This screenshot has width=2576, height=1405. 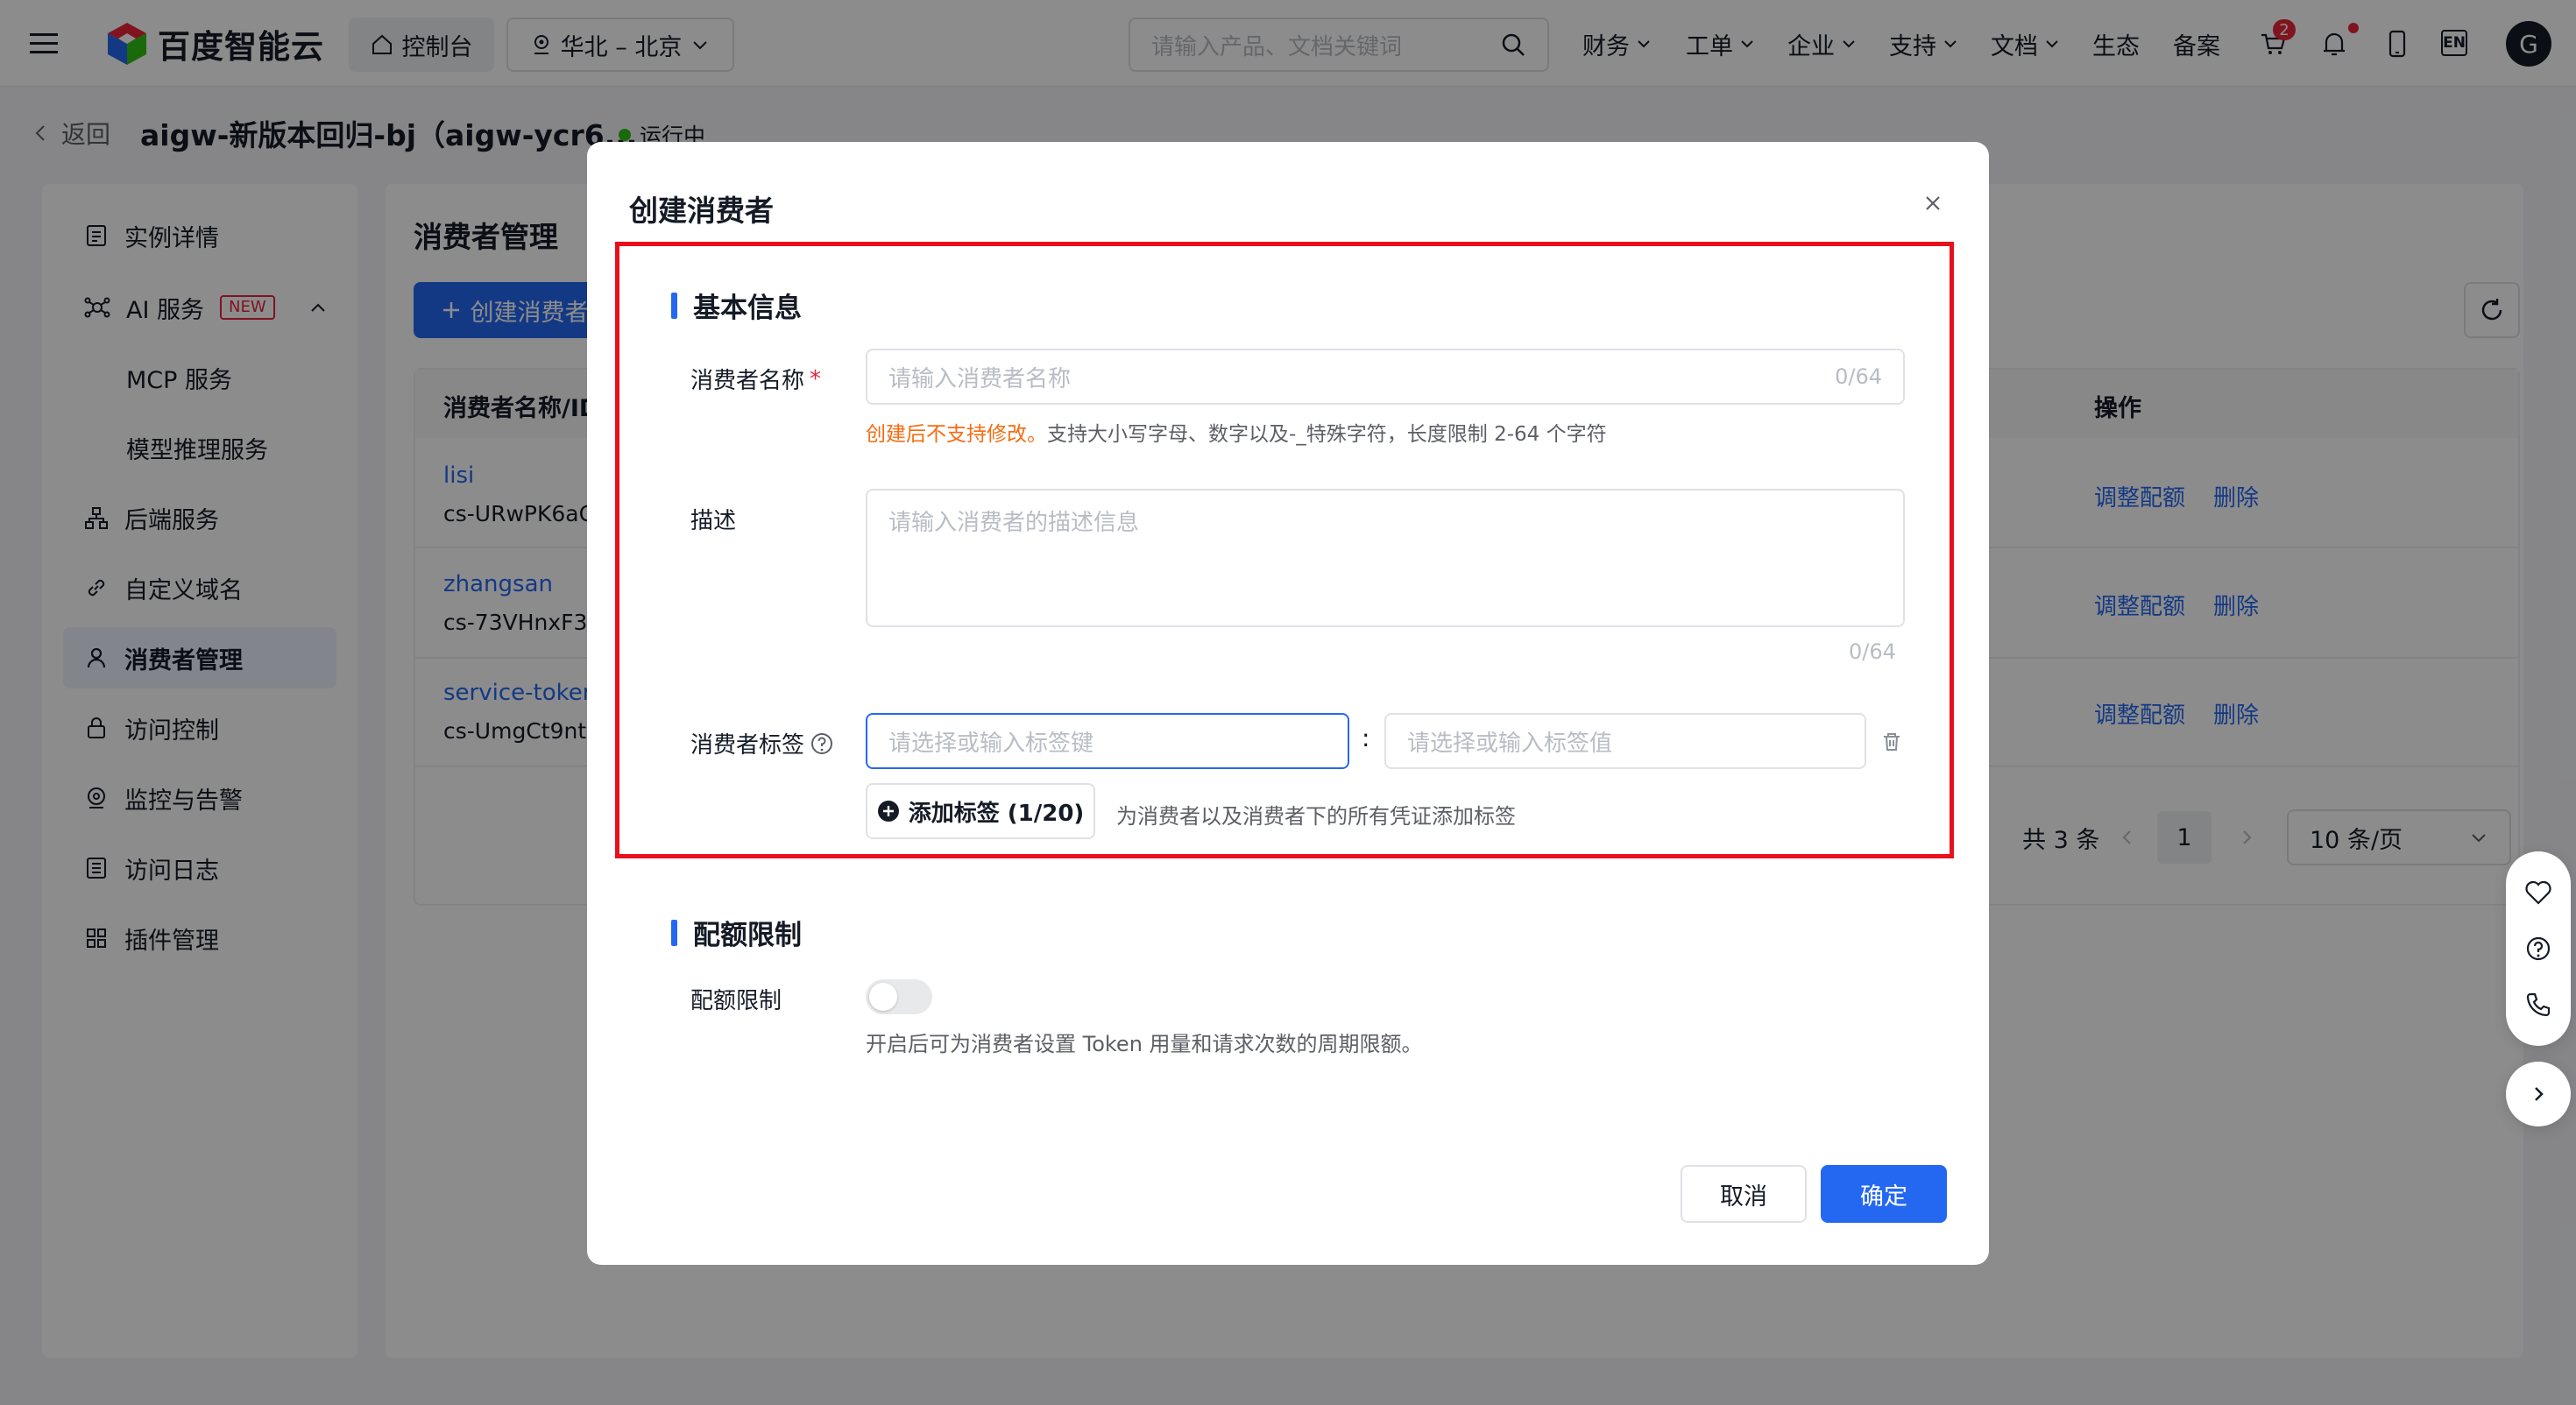 I want to click on consumer-name-label: 消费者名称 *, so click(x=755, y=379).